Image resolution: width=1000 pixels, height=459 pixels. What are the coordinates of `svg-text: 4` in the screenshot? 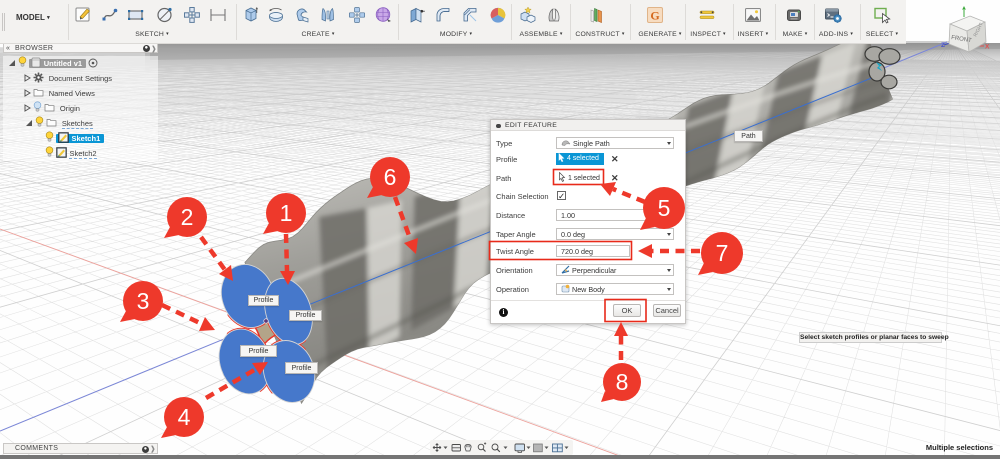 It's located at (184, 417).